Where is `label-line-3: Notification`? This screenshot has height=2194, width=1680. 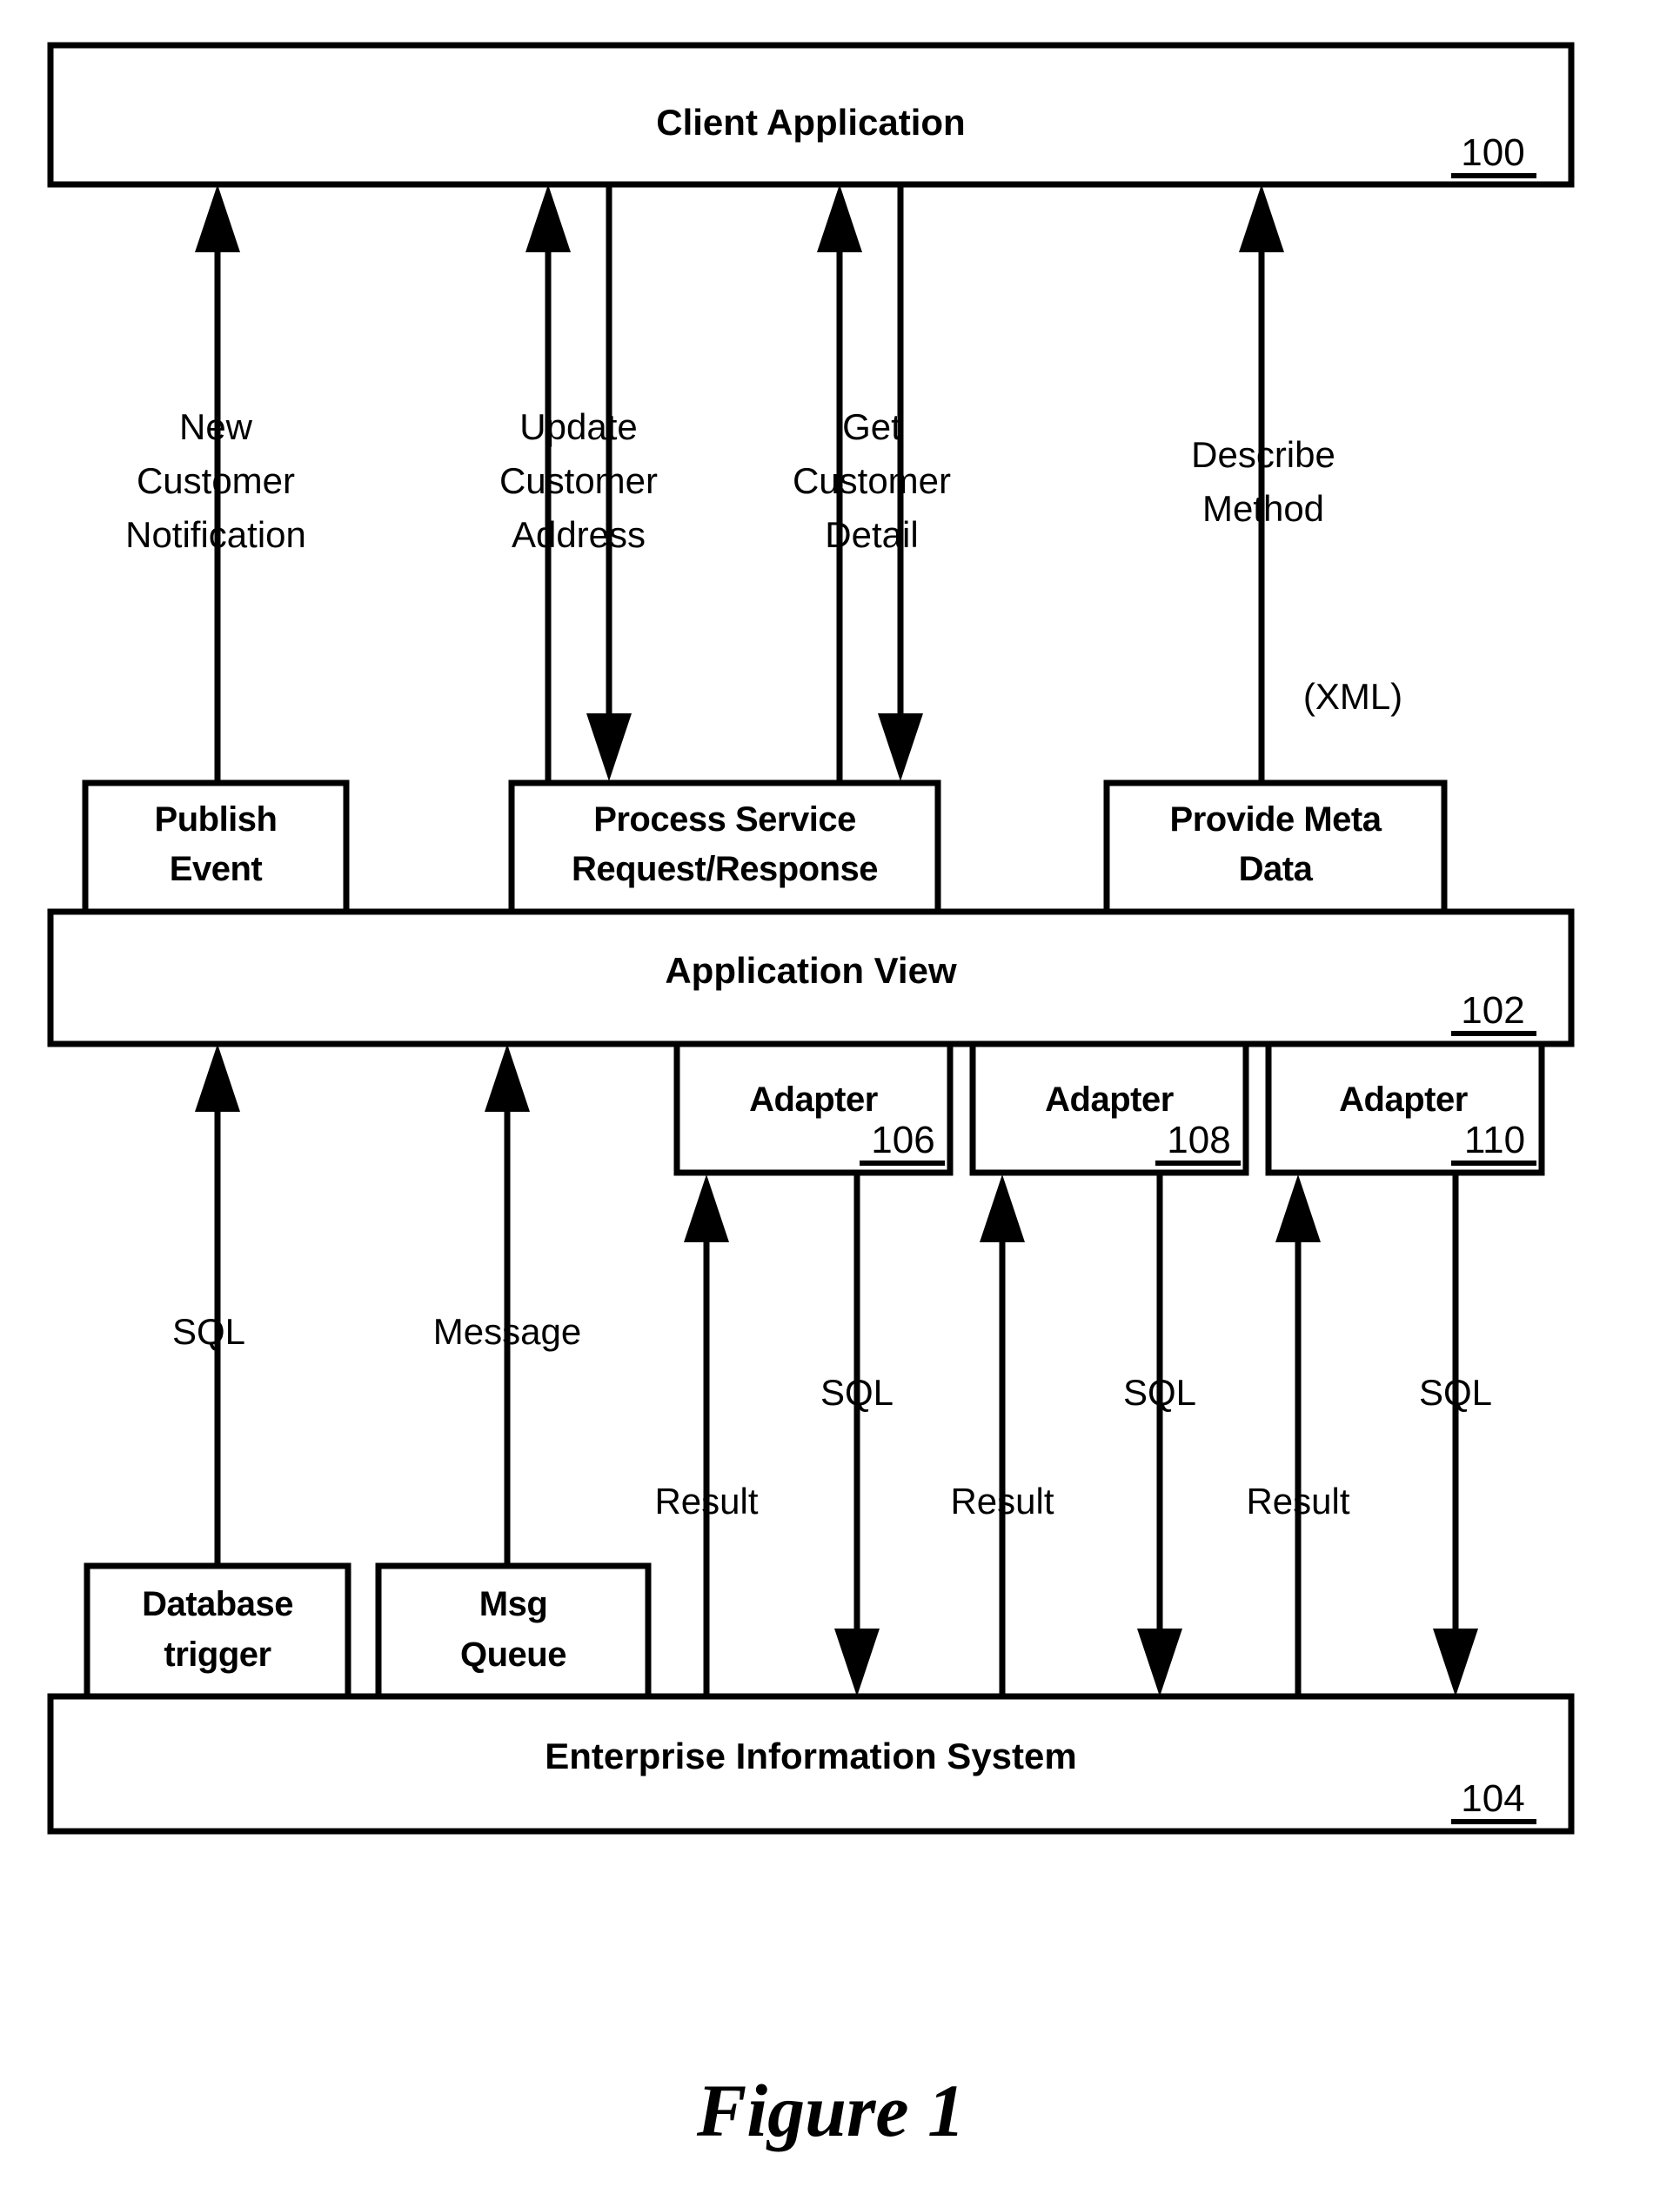
label-line-3: Notification is located at coordinates (215, 534).